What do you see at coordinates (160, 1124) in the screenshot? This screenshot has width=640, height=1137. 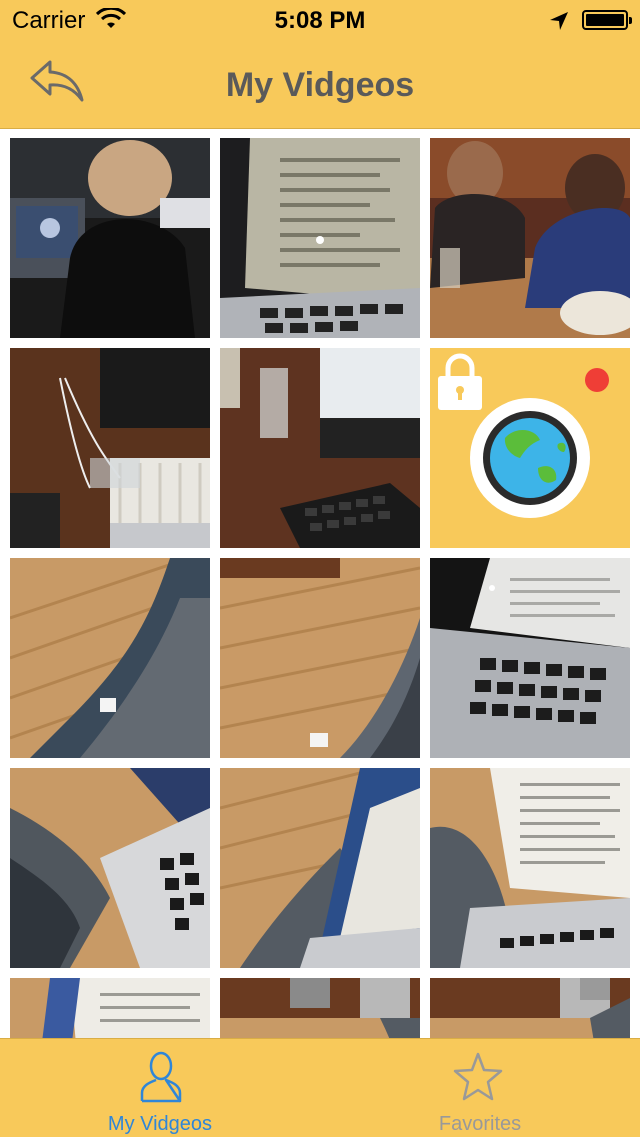 I see `tab-label: My Vidgeos` at bounding box center [160, 1124].